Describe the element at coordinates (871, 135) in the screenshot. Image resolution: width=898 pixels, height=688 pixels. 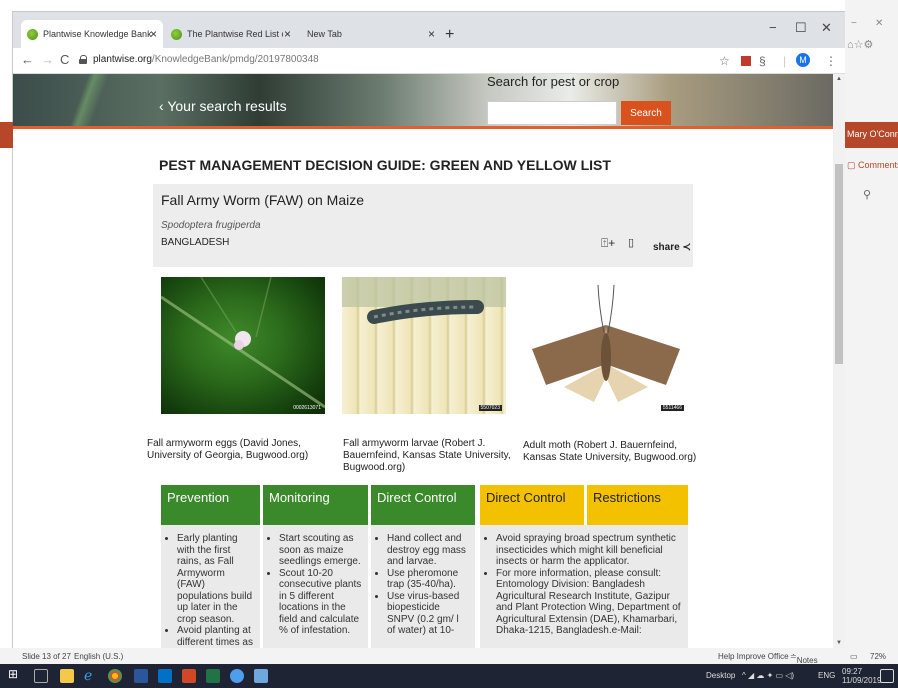
I see `user-name: Mary O'Connor` at that location.